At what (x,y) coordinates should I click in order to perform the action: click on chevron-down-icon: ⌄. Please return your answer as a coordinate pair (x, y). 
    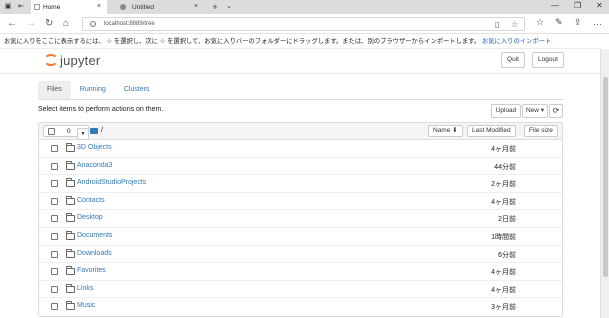
    Looking at the image, I should click on (229, 7).